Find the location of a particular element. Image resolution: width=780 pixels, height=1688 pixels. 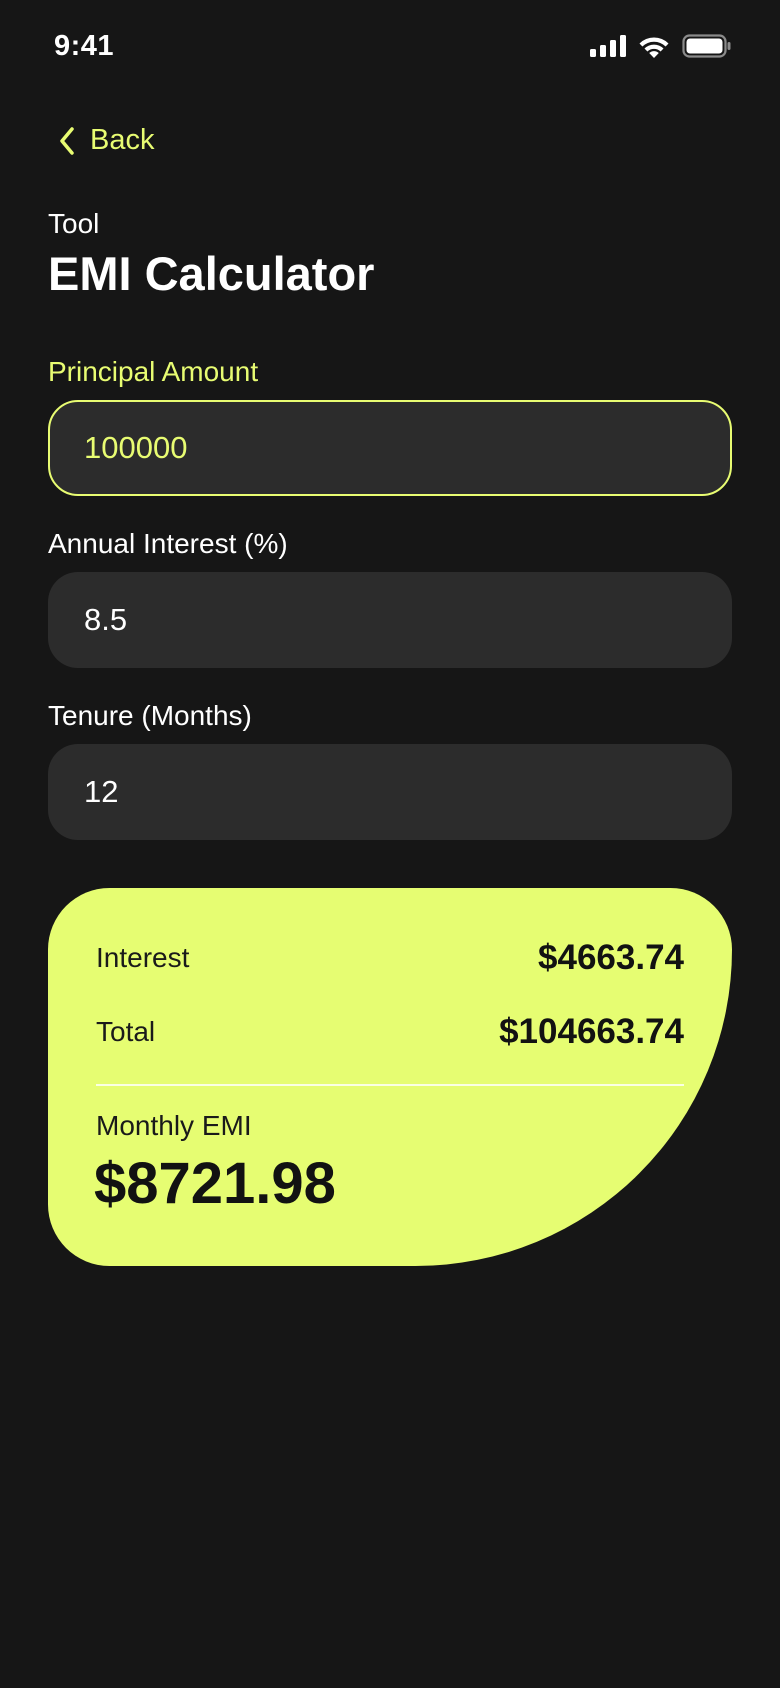

total-value: $104663.74 is located at coordinates (591, 1031).